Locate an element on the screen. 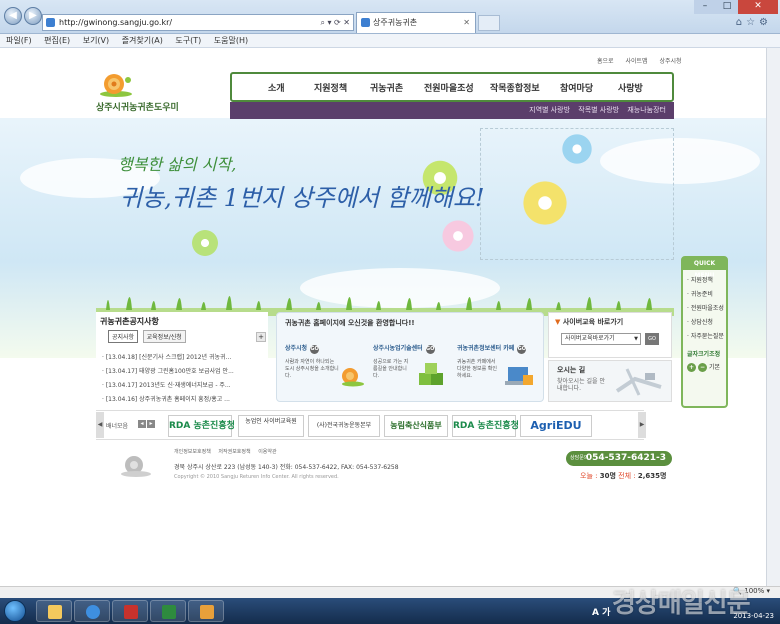 This screenshot has width=780, height=624. privacy-link: 개인정보보호정책 is located at coordinates (192, 452).